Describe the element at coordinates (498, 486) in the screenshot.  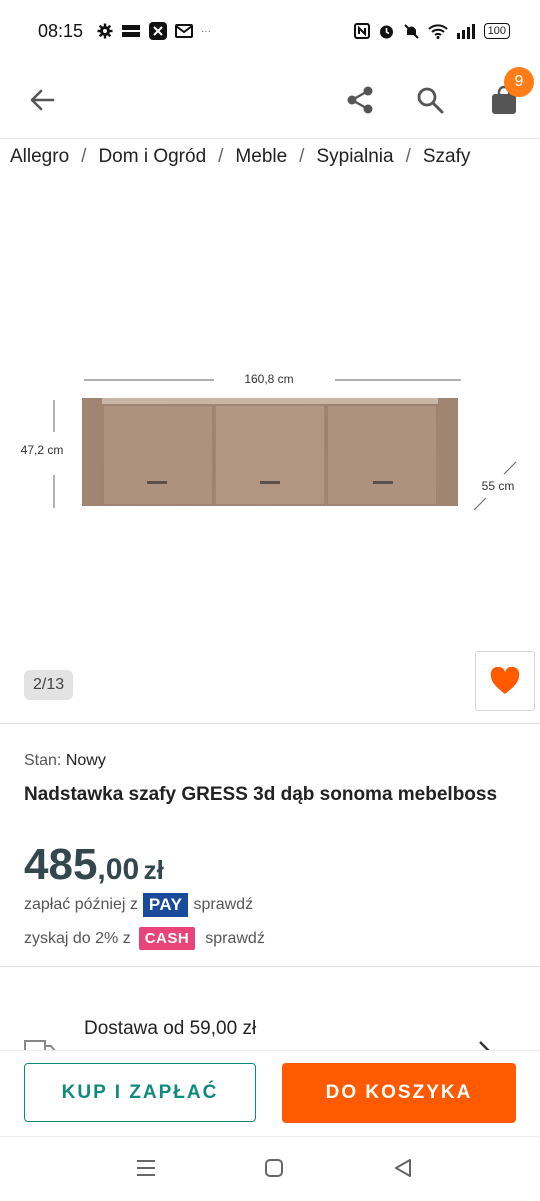
I see `depth-dimension-label: 55 cm` at that location.